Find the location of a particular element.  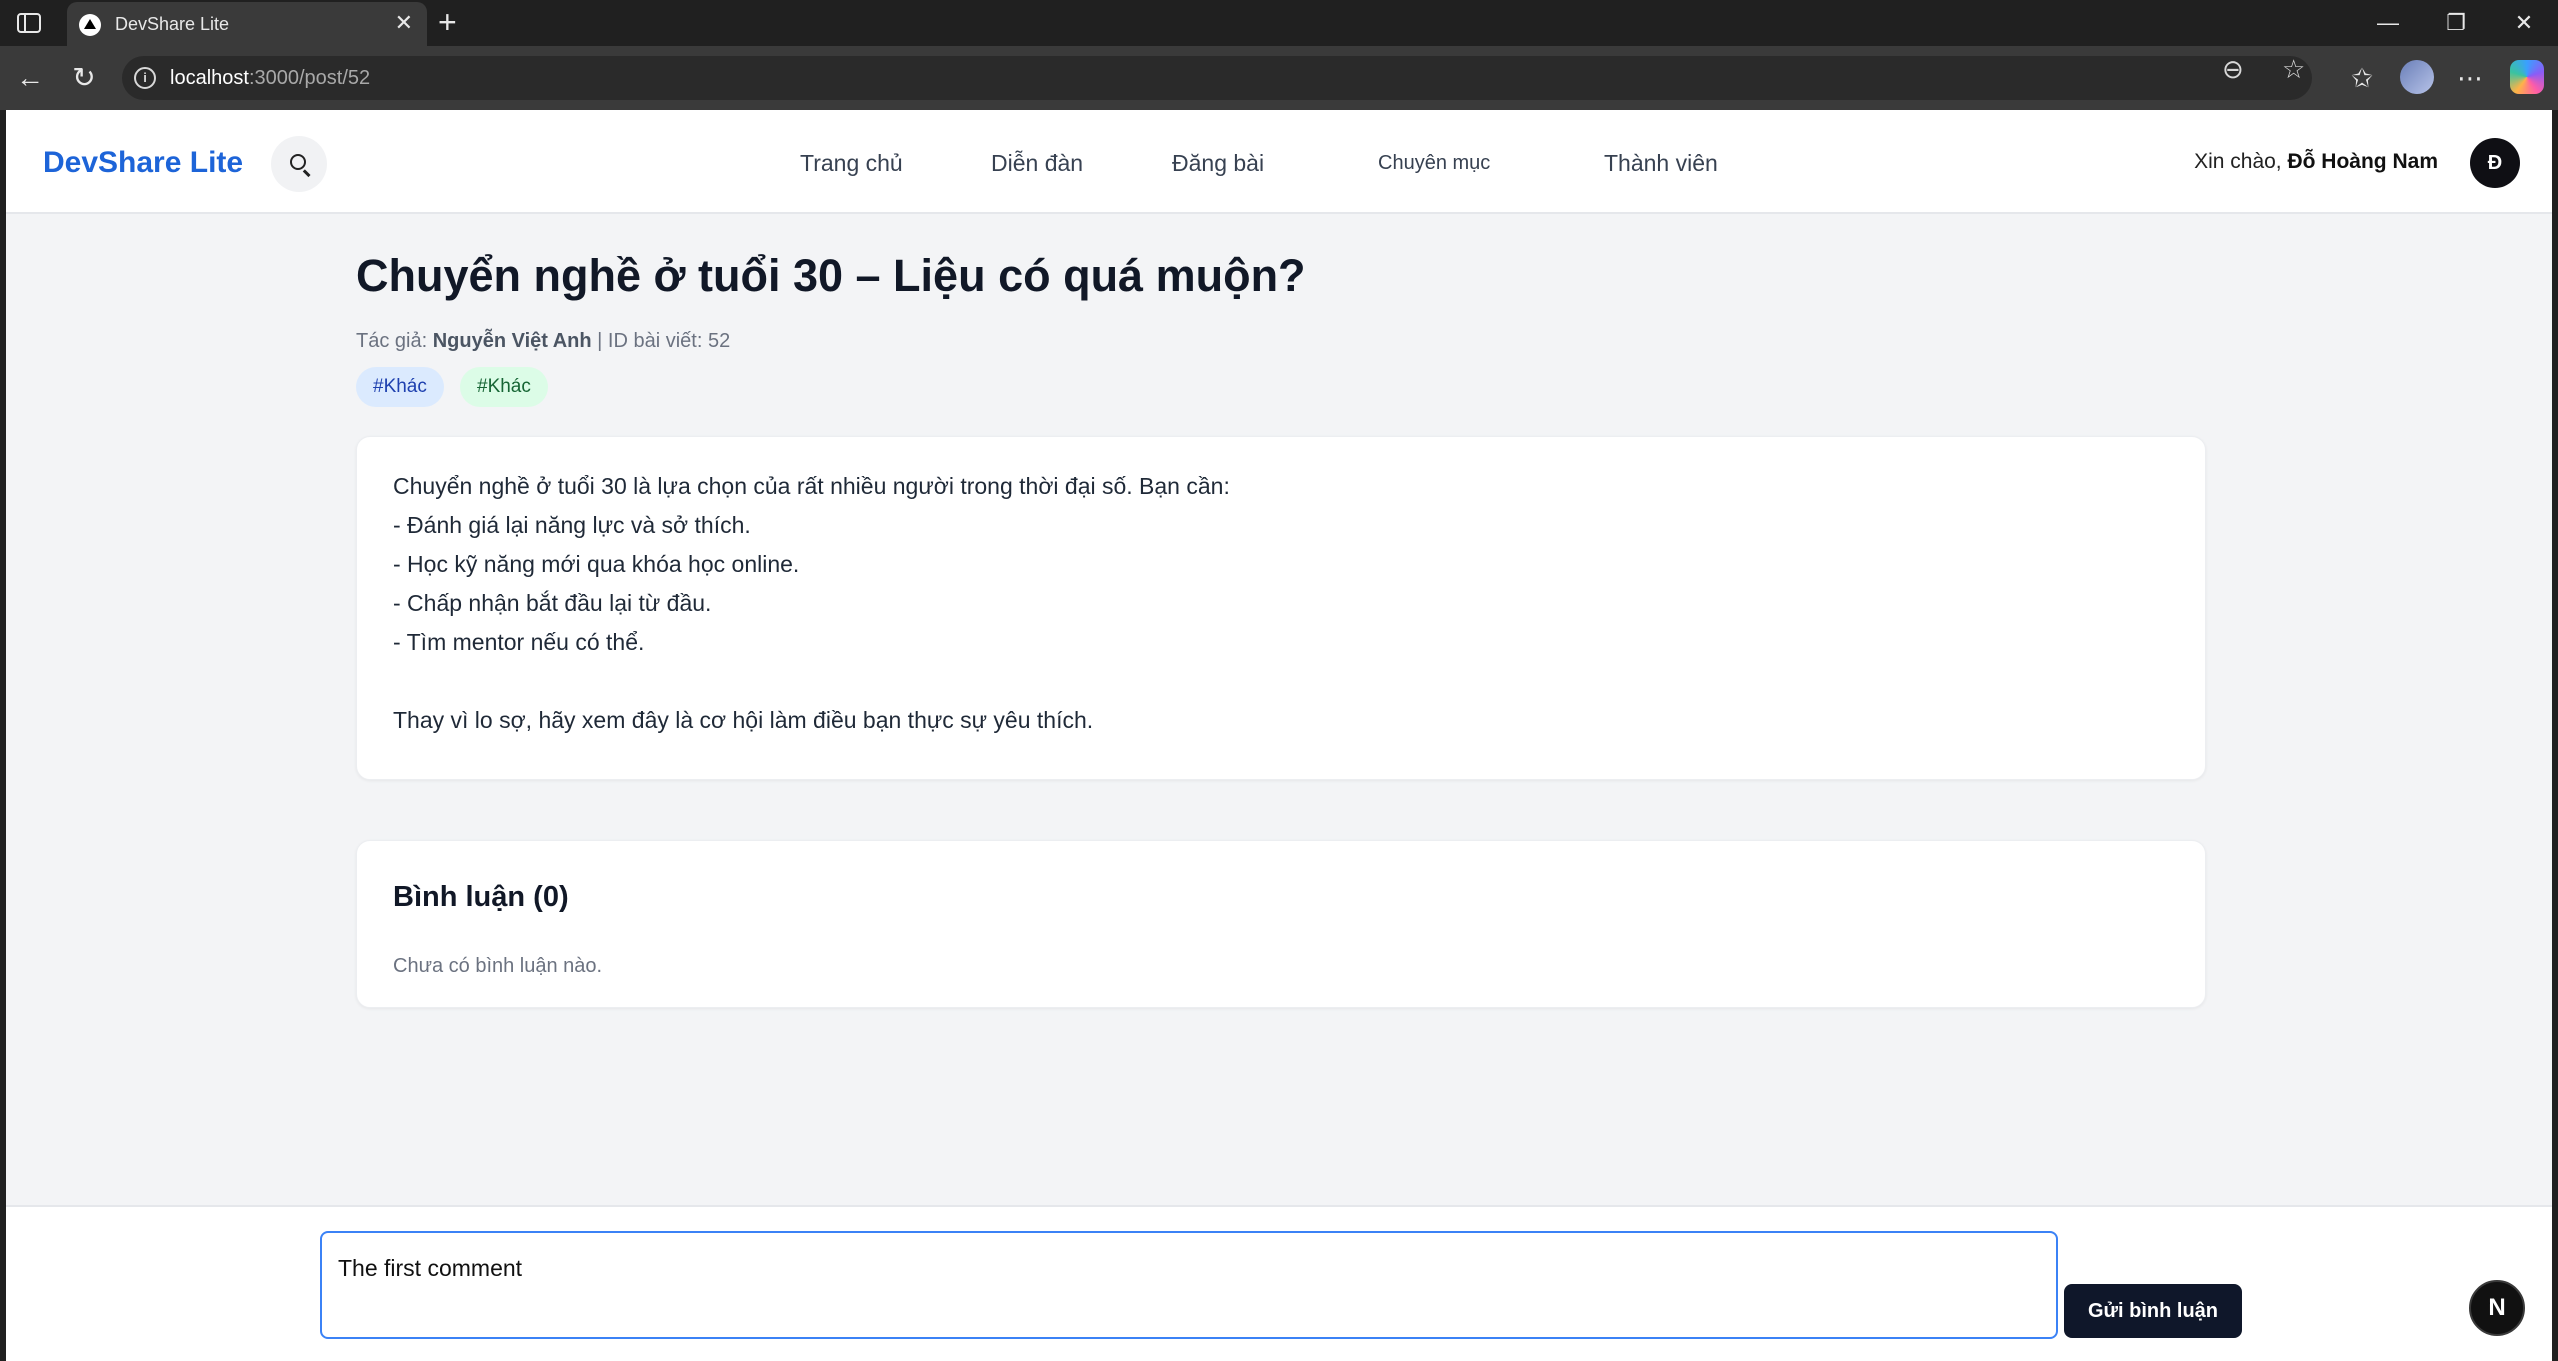

content-line: - Tìm mentor nếu có thể. is located at coordinates (519, 642).